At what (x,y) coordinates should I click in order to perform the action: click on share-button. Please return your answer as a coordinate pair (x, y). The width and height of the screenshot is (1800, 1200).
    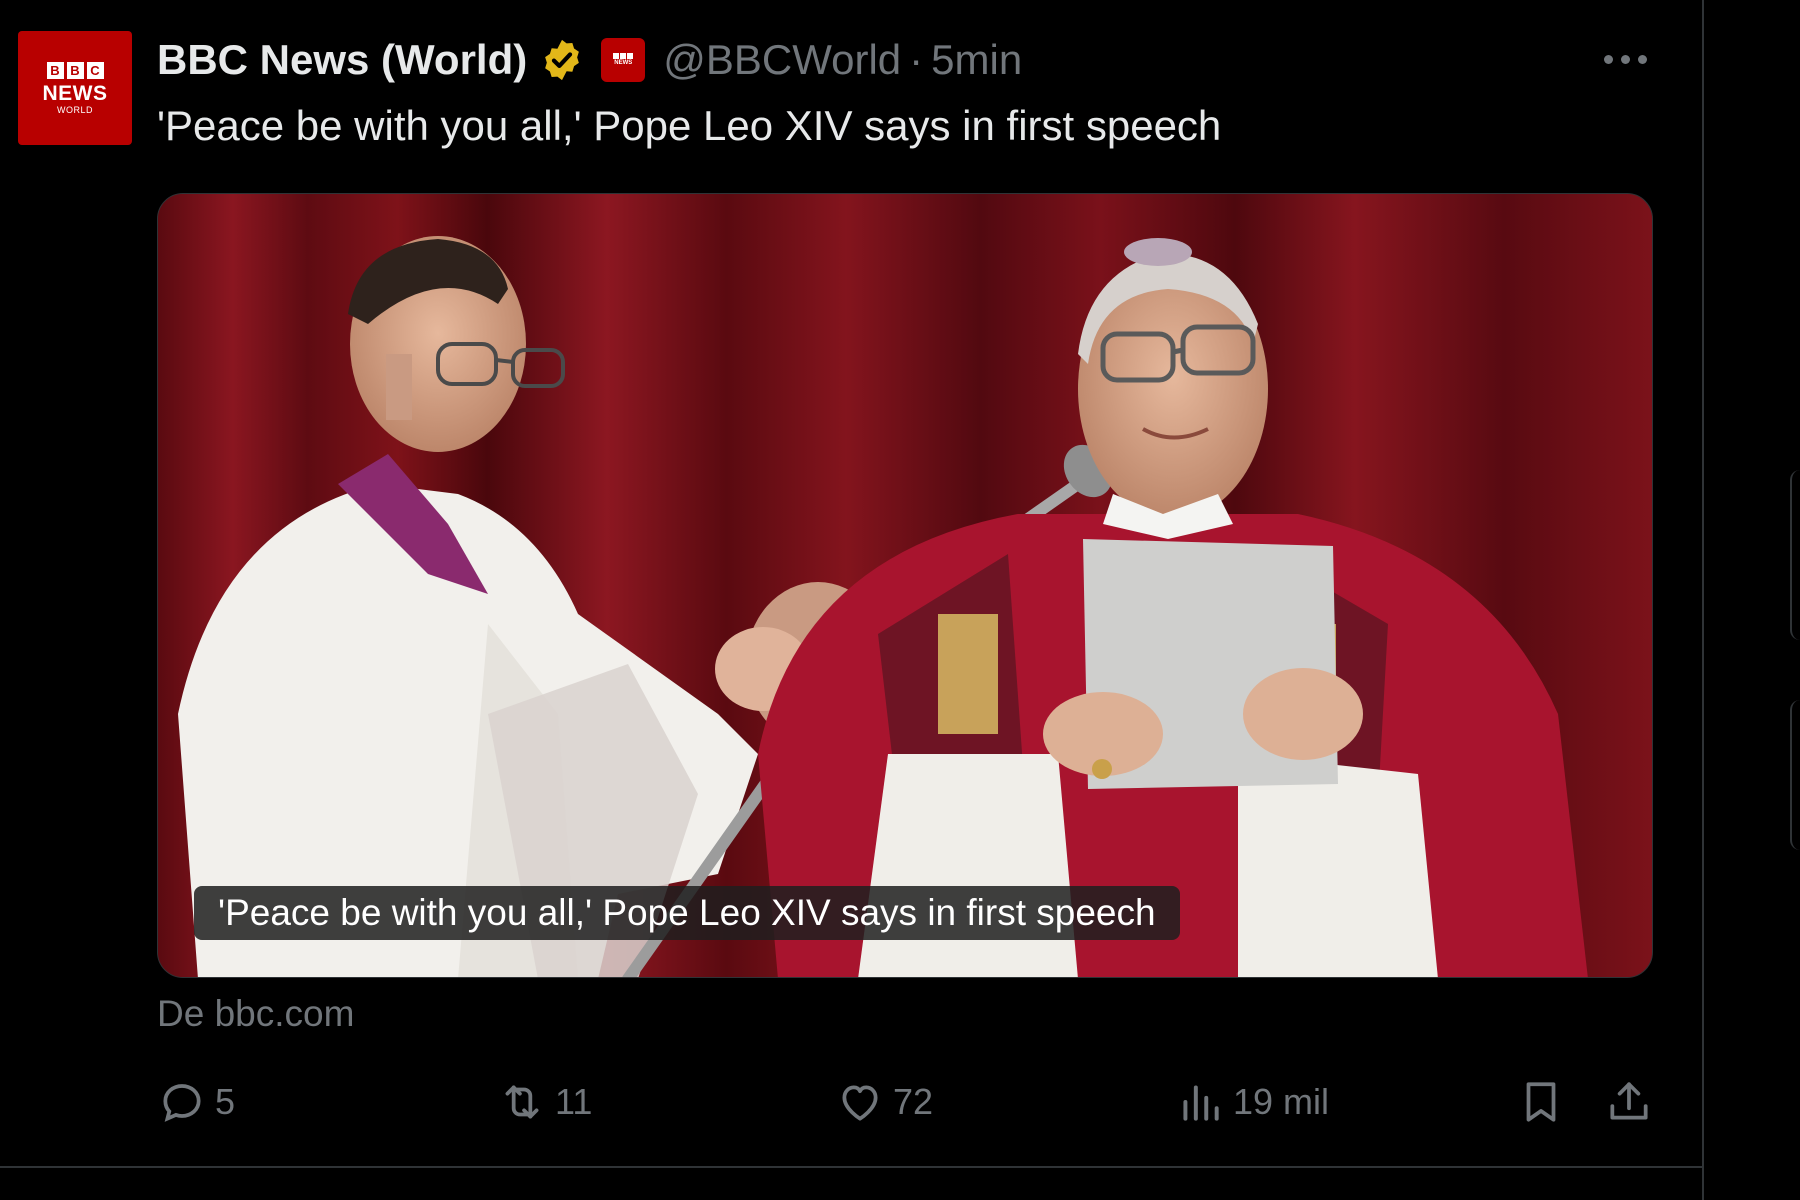
    Looking at the image, I should click on (1629, 1102).